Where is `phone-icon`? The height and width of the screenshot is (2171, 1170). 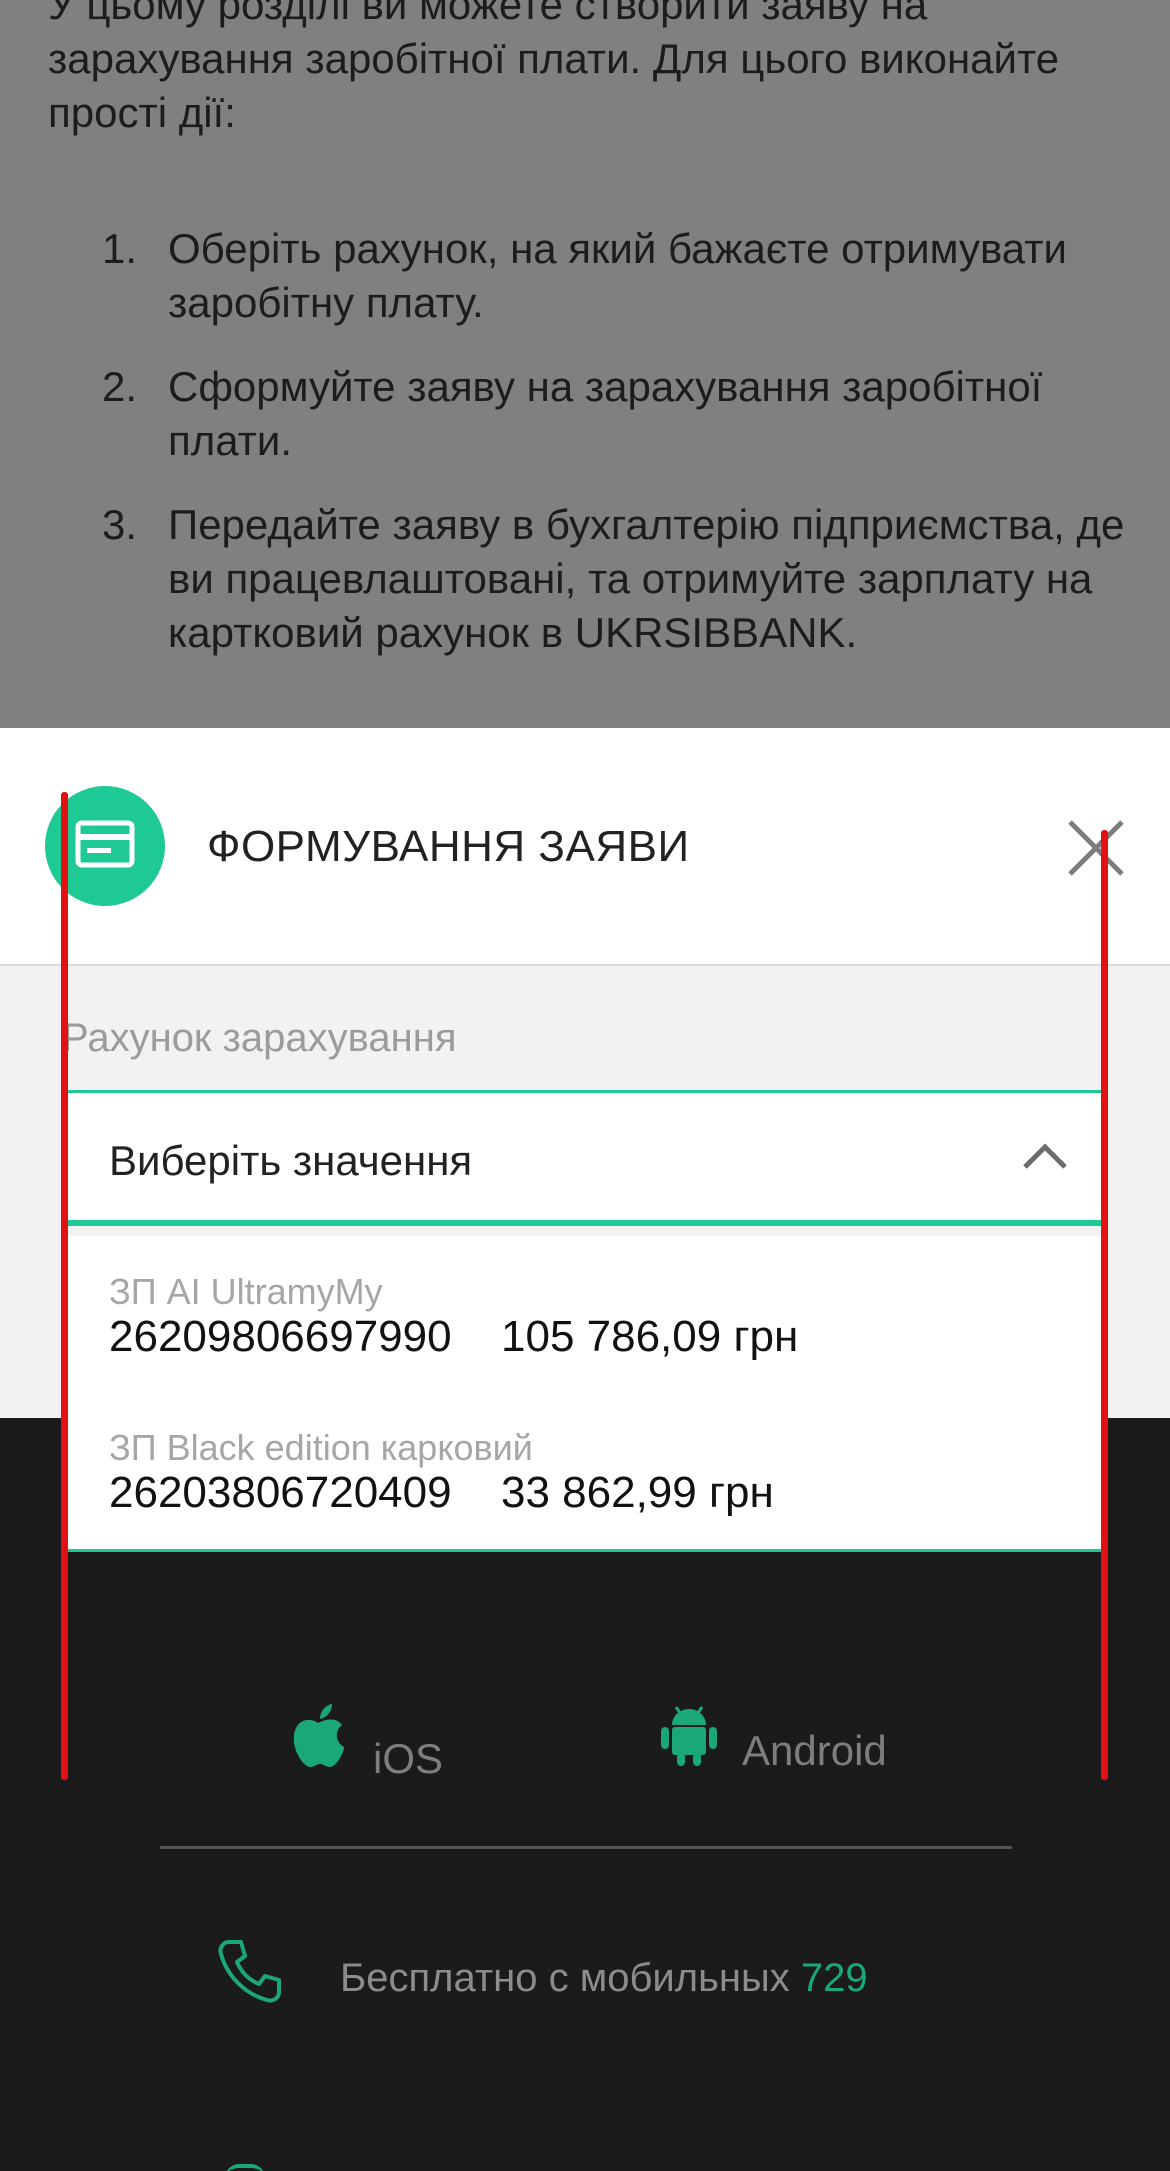 phone-icon is located at coordinates (249, 1971).